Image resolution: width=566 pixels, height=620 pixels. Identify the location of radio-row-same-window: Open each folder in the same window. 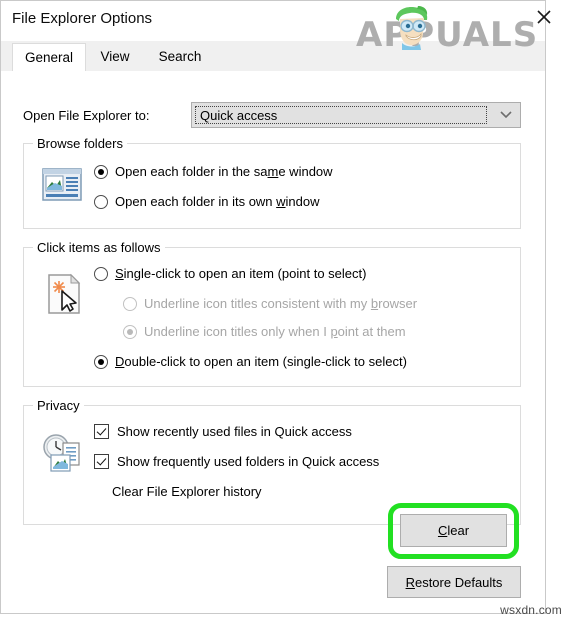
(213, 171).